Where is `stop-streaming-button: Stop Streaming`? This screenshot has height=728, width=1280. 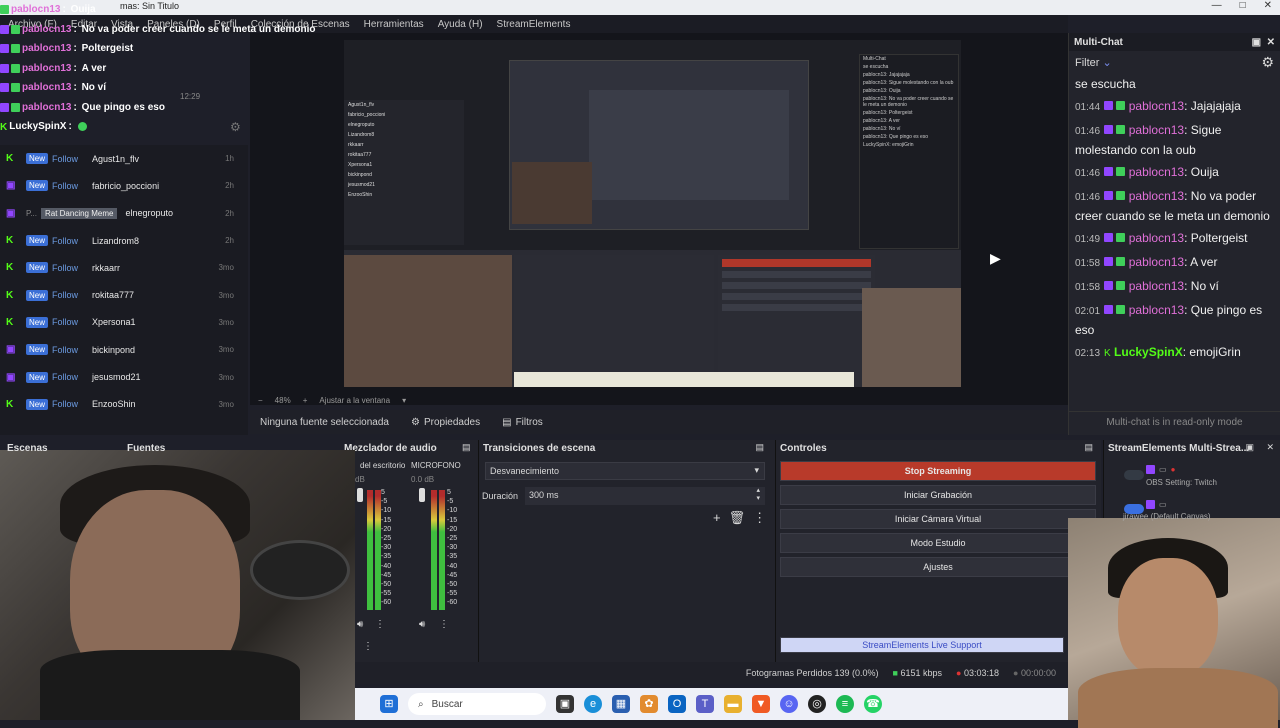 stop-streaming-button: Stop Streaming is located at coordinates (938, 471).